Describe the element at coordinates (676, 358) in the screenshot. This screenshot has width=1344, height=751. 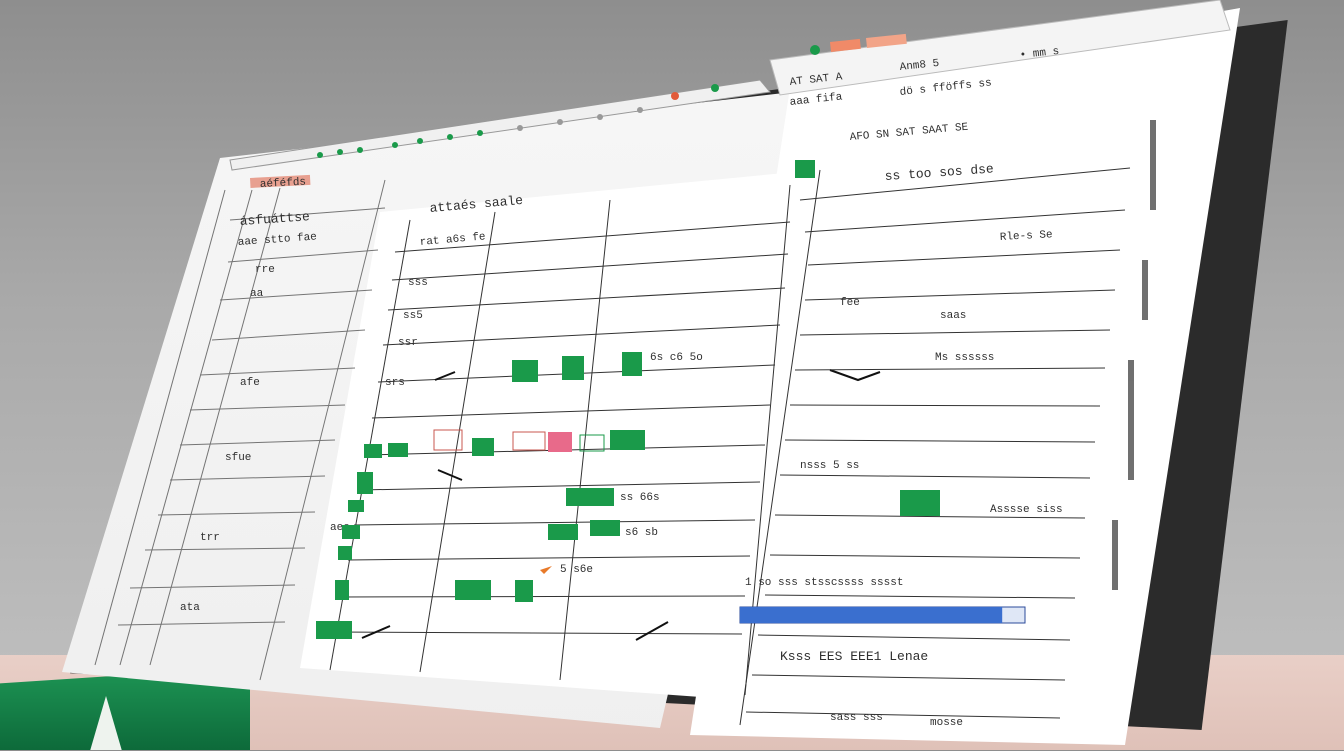
I see `mid-value-1: 6s c6 5o` at that location.